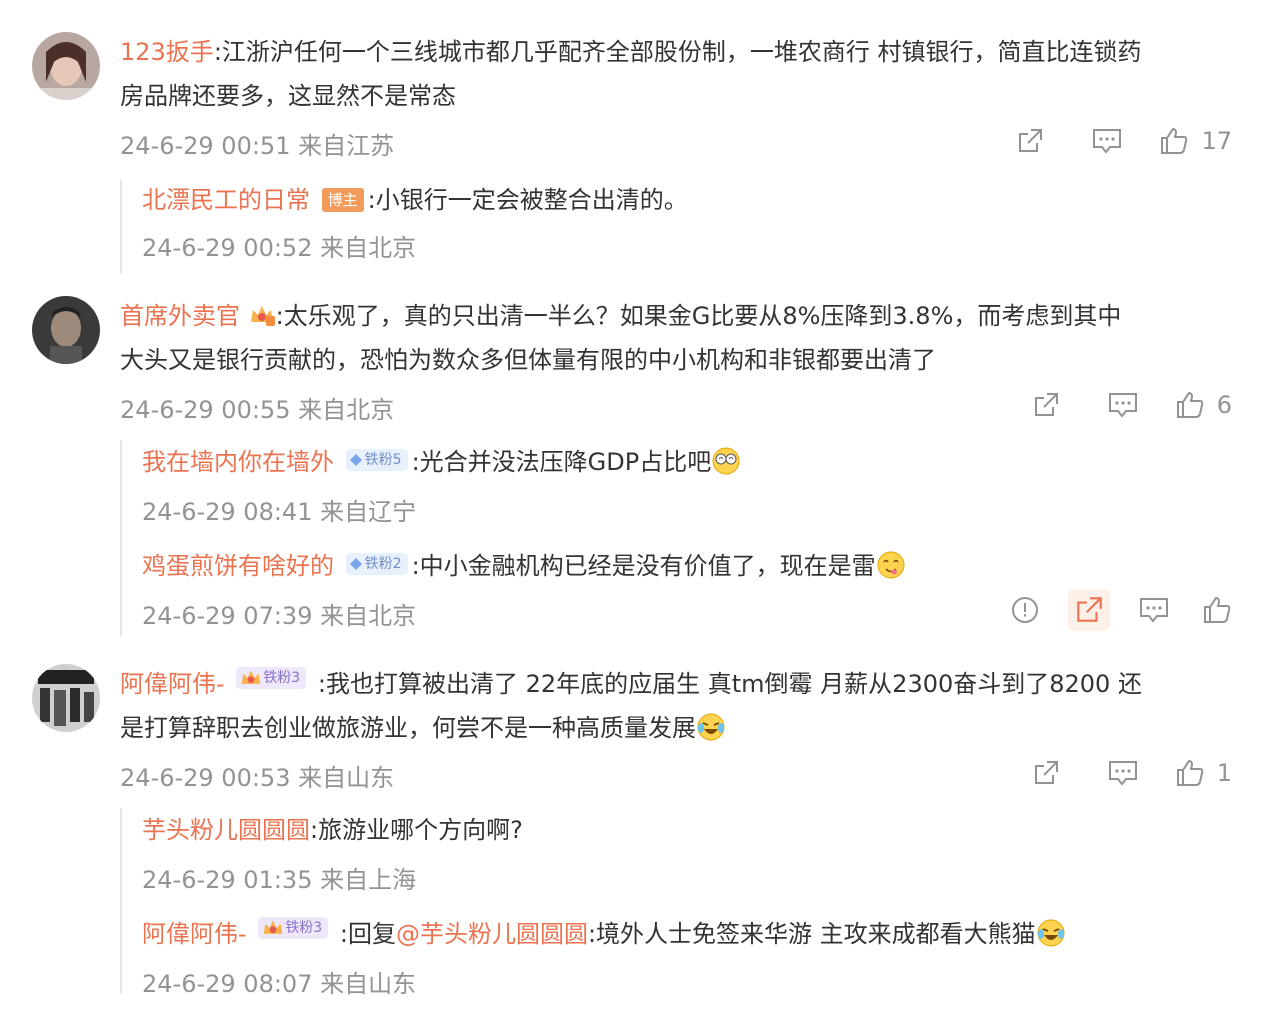  What do you see at coordinates (238, 566) in the screenshot?
I see `username-link: 鸡蛋煎饼有啥好的` at bounding box center [238, 566].